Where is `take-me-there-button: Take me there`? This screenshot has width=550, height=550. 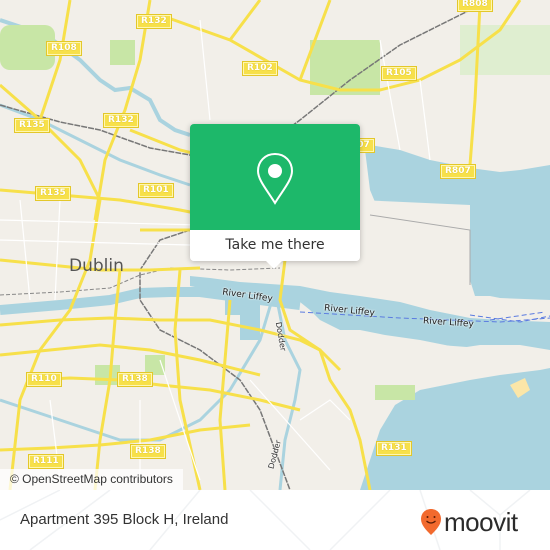 take-me-there-button: Take me there is located at coordinates (275, 245).